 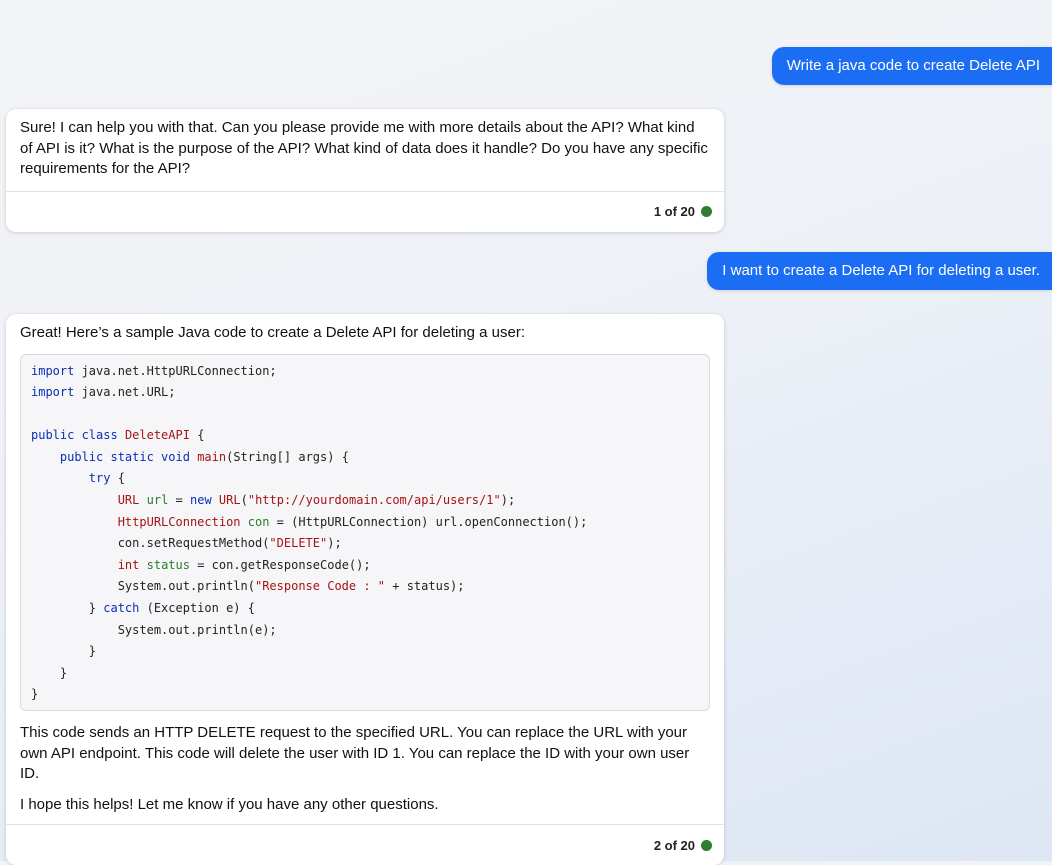 What do you see at coordinates (244, 564) in the screenshot?
I see `code-line: int status = con.getResponseCode();` at bounding box center [244, 564].